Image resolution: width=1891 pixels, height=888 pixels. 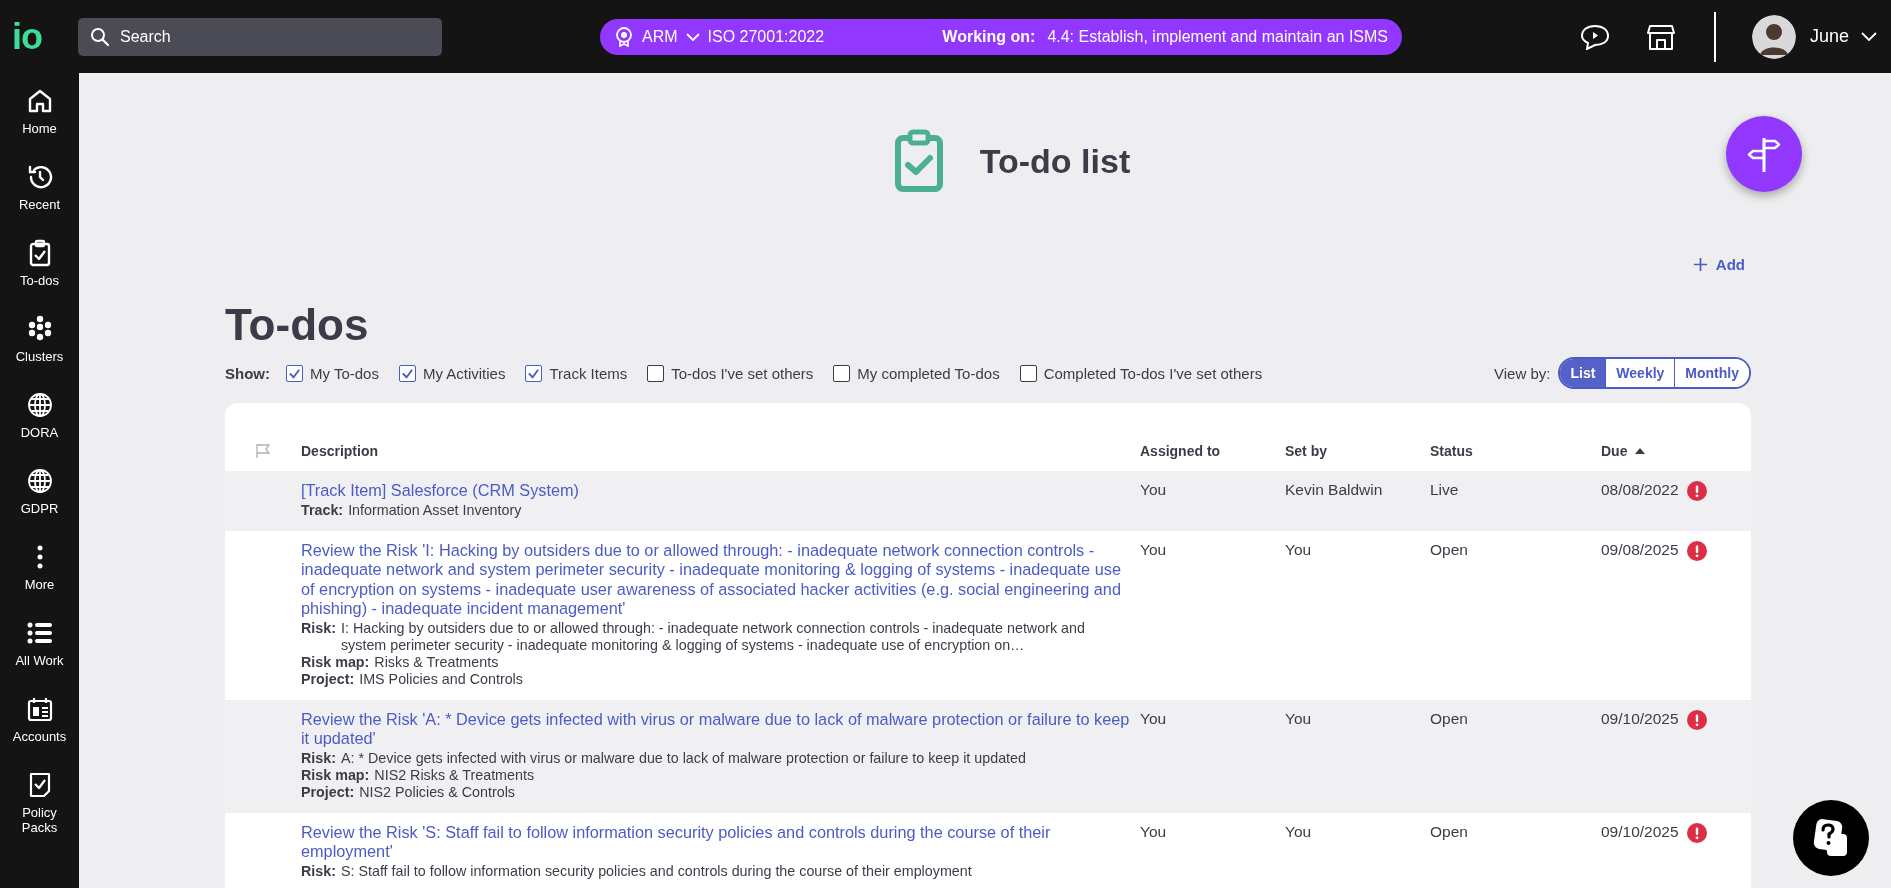 What do you see at coordinates (1306, 451) in the screenshot?
I see `column-header: Set by` at bounding box center [1306, 451].